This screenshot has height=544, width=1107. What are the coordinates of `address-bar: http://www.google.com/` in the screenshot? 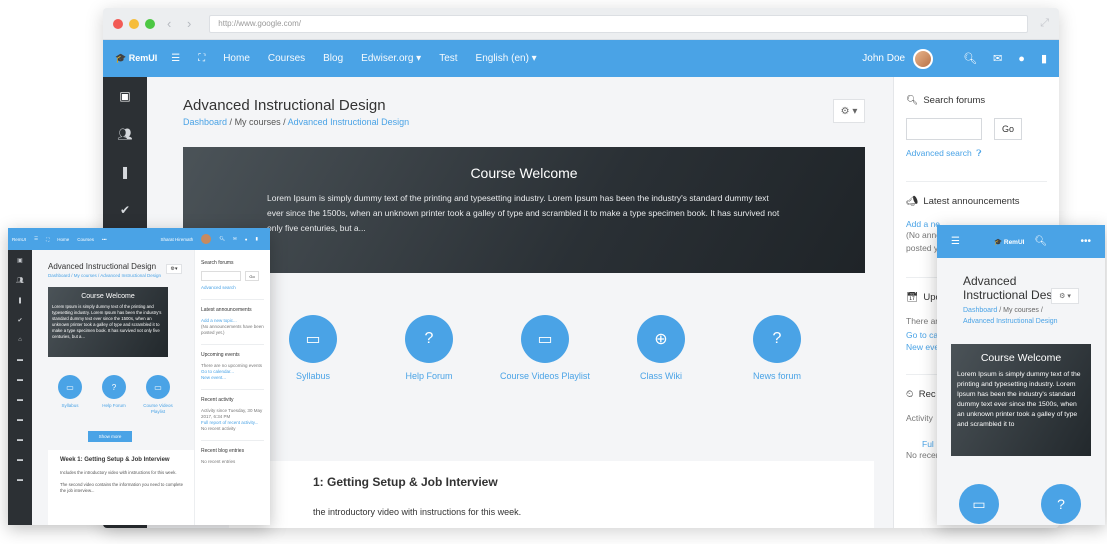 It's located at (619, 23).